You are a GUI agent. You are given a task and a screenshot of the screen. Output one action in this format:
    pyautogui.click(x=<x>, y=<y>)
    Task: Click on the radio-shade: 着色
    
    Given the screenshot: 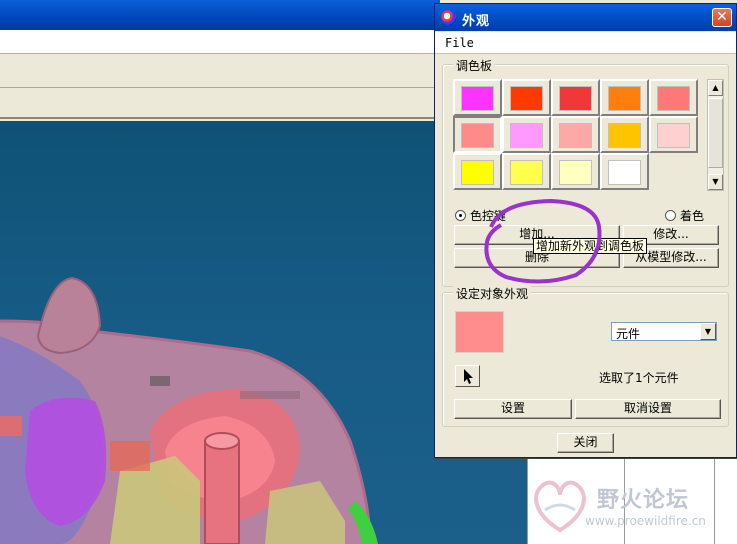 What is the action you would take?
    pyautogui.click(x=684, y=215)
    